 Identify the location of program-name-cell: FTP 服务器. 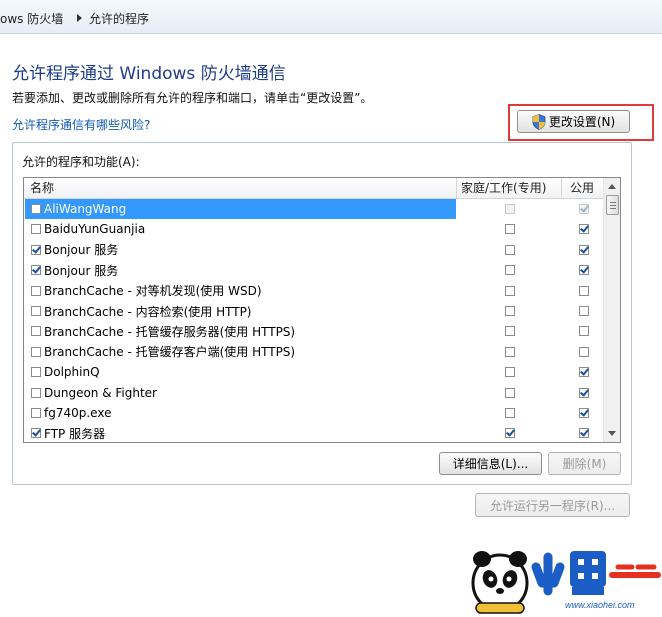
(240, 432).